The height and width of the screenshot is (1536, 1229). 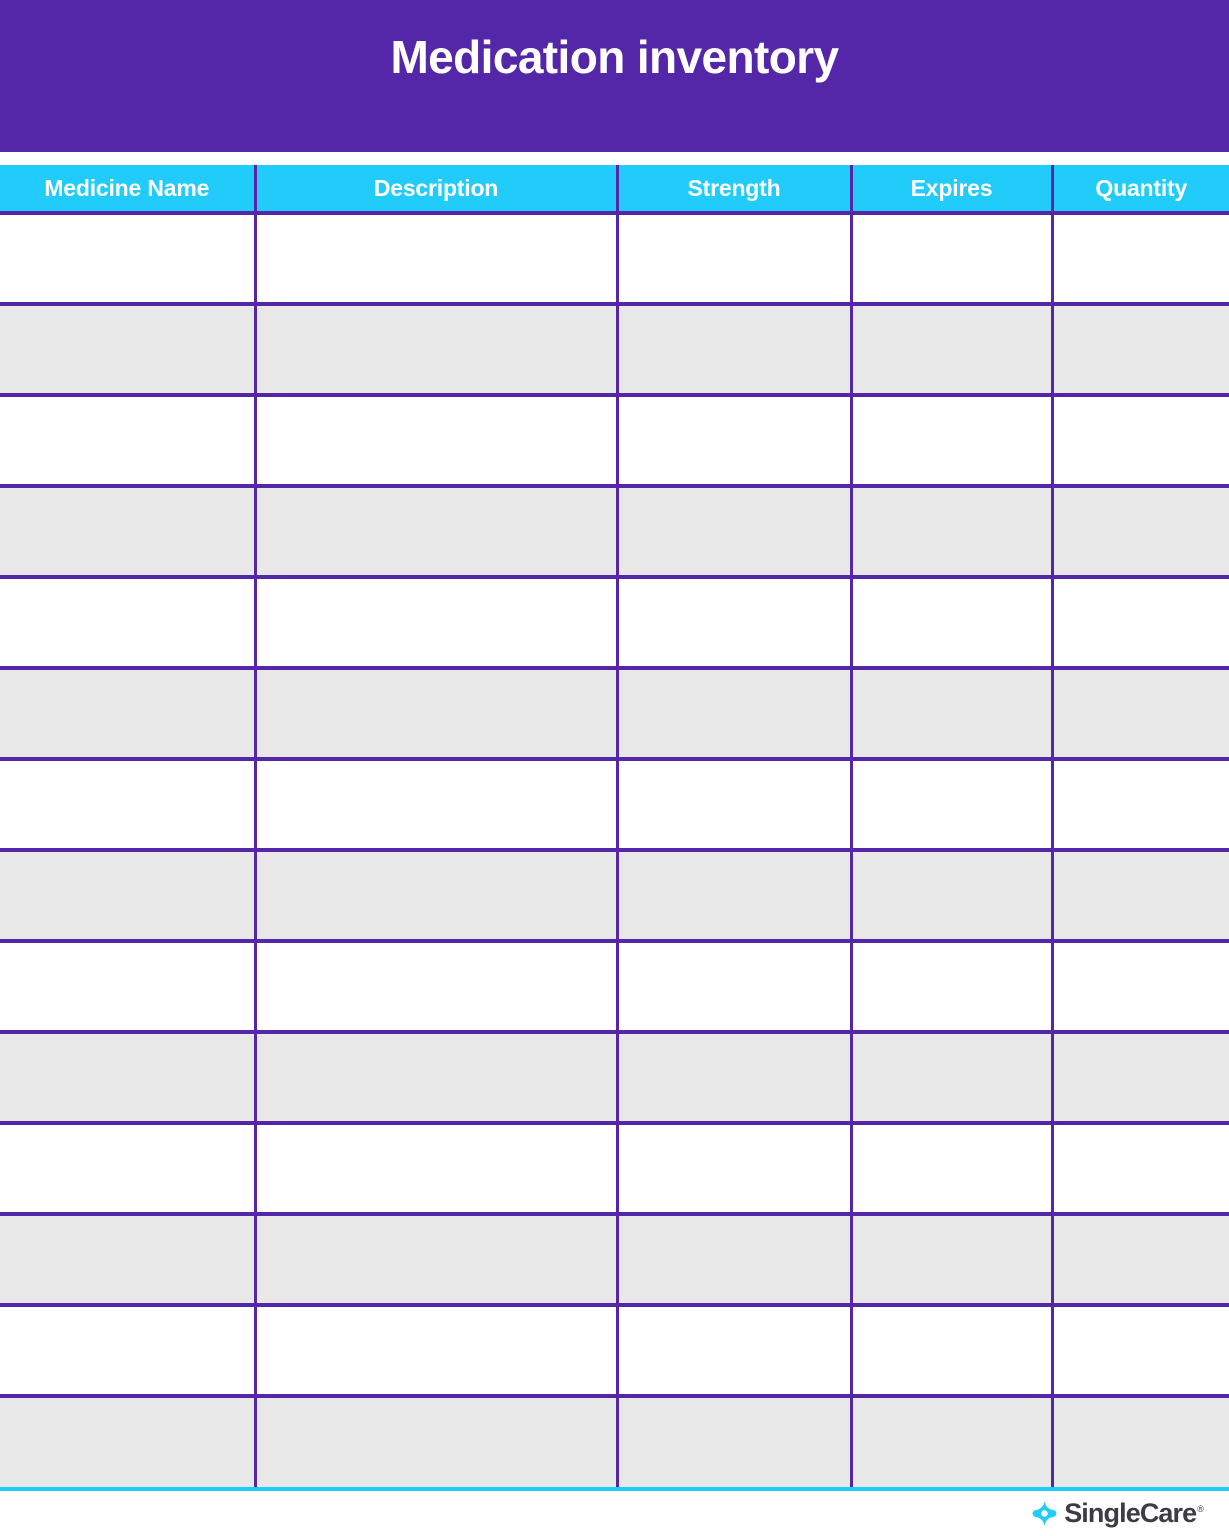 What do you see at coordinates (1200, 1509) in the screenshot?
I see `trademark-symbol: ®` at bounding box center [1200, 1509].